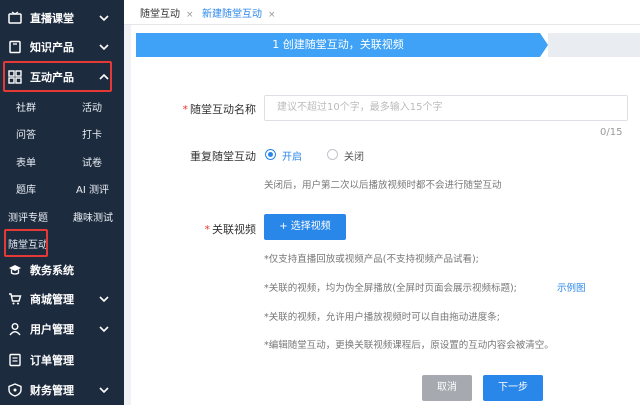 This screenshot has height=405, width=640. I want to click on note-line: *编辑随堂互动，更换关联视频课程后，原设置的互动内容会被清空。, so click(409, 345).